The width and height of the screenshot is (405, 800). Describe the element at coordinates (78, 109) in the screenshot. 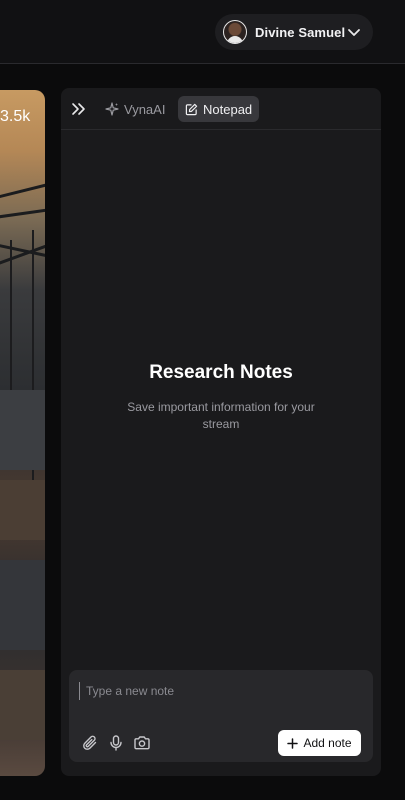

I see `double-chevron-right-icon` at that location.